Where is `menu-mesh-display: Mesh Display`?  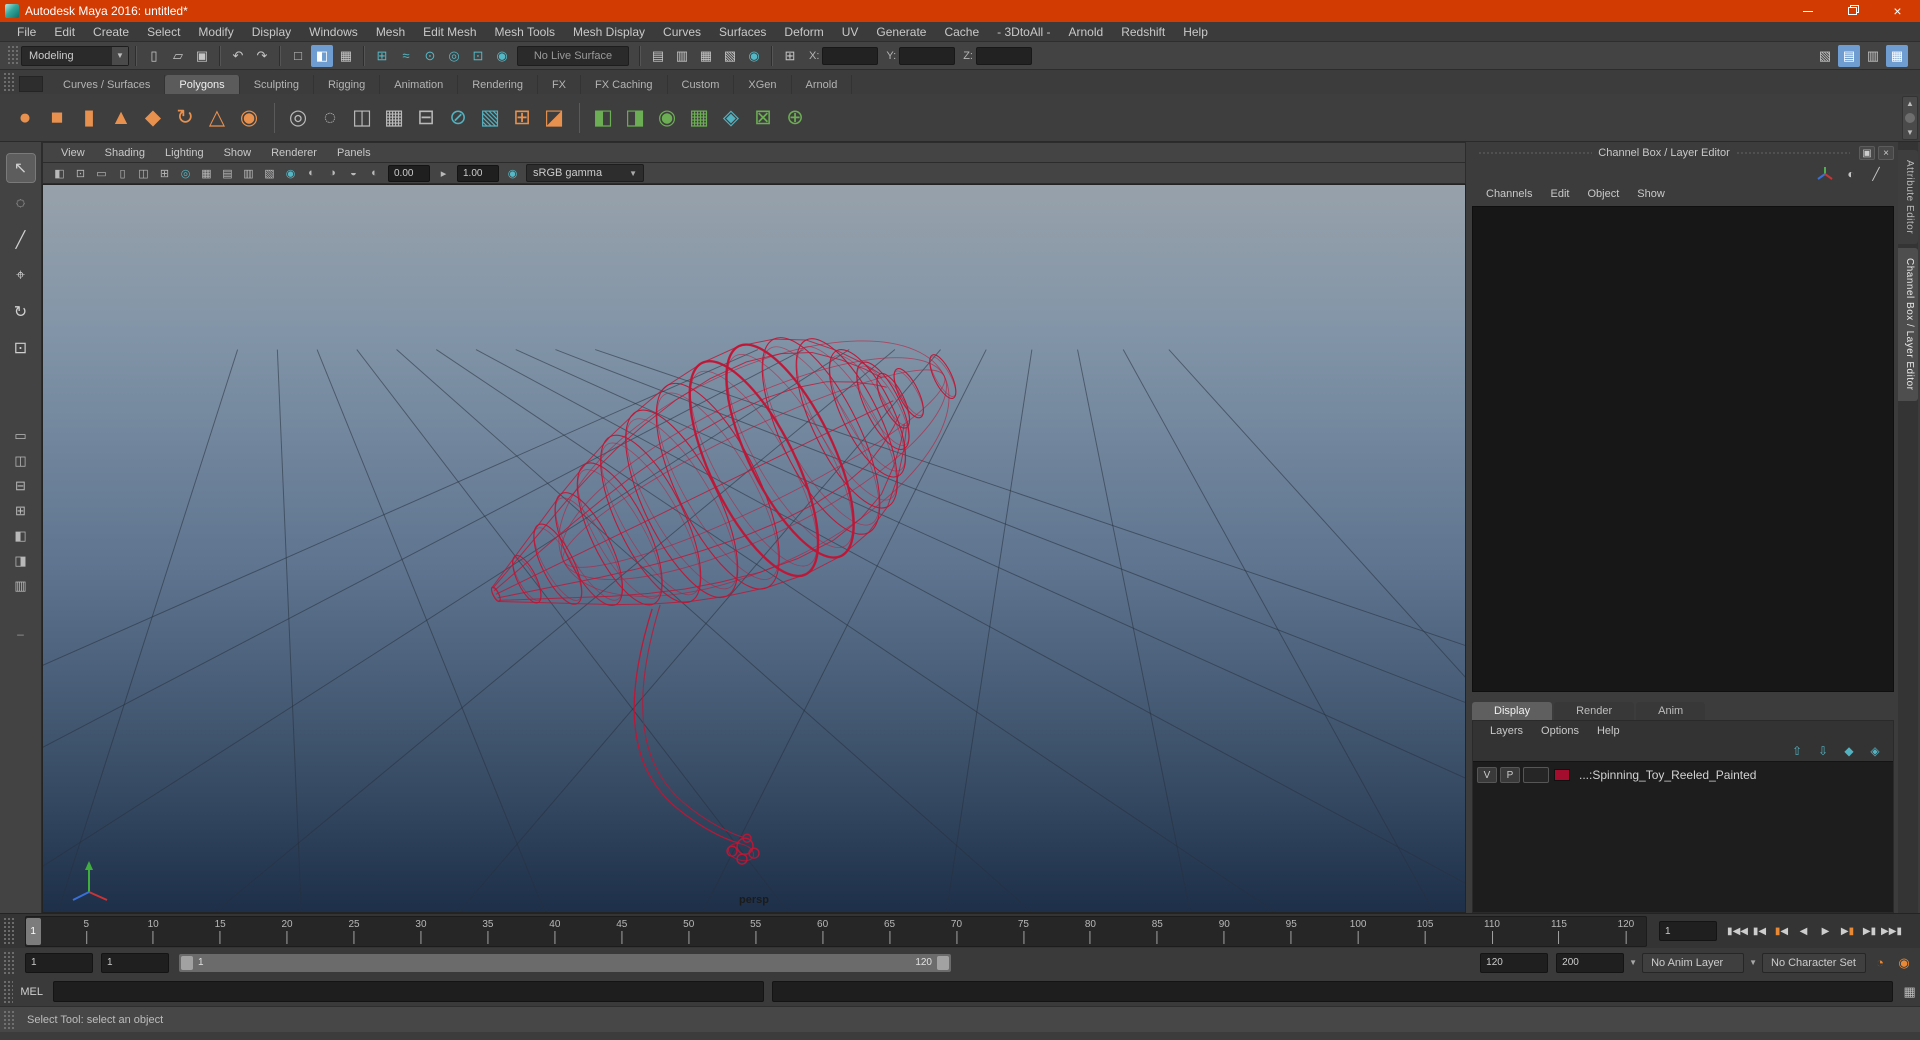 menu-mesh-display: Mesh Display is located at coordinates (609, 32).